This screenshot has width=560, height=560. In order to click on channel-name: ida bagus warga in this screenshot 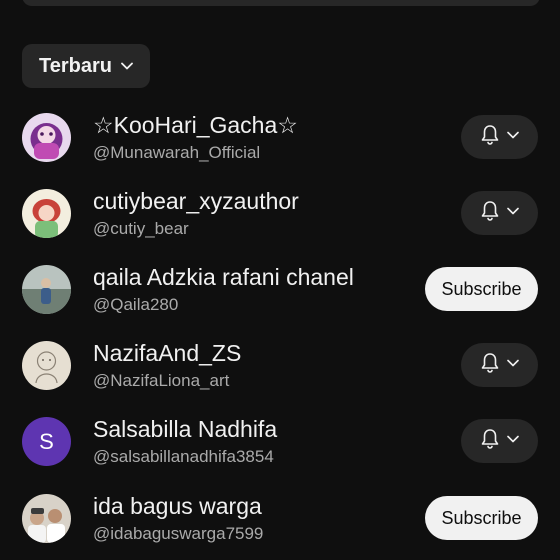, I will do `click(177, 506)`.